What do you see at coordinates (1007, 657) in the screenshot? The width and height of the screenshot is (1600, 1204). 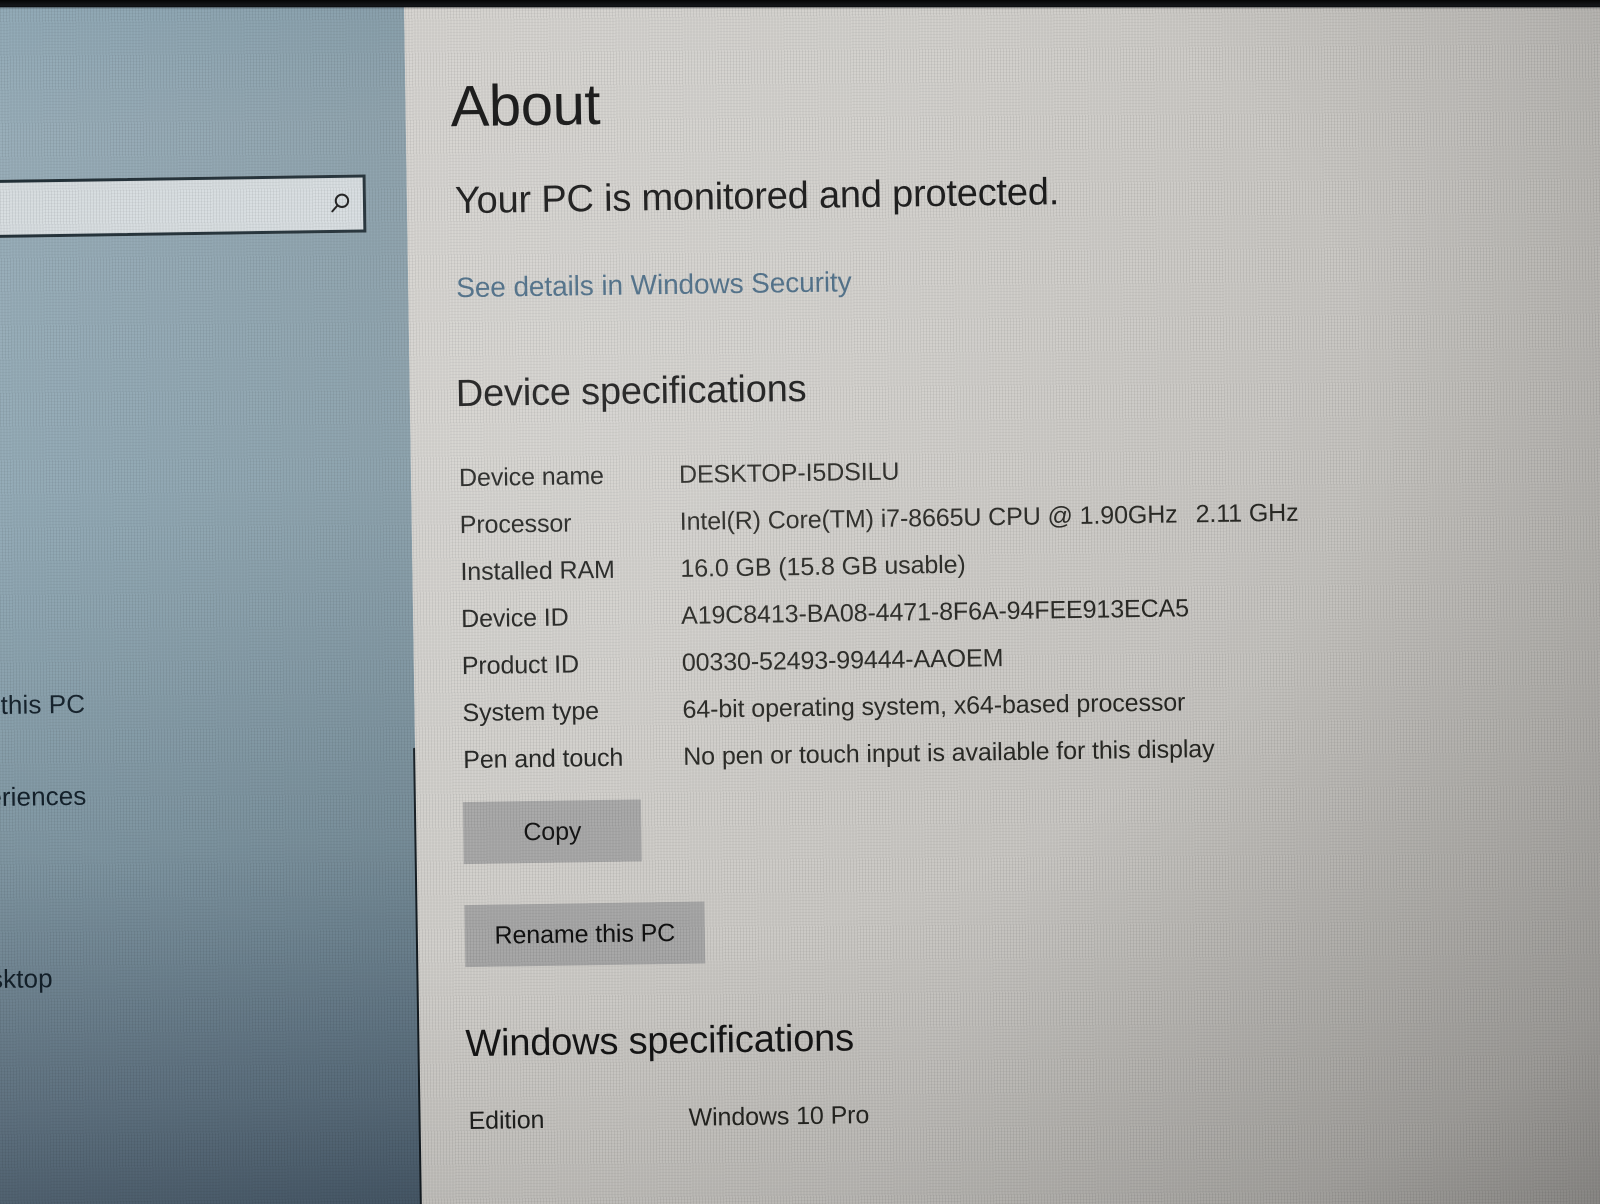 I see `spec-row-product-id: Product ID 00330-52493-99444-AAOEM` at bounding box center [1007, 657].